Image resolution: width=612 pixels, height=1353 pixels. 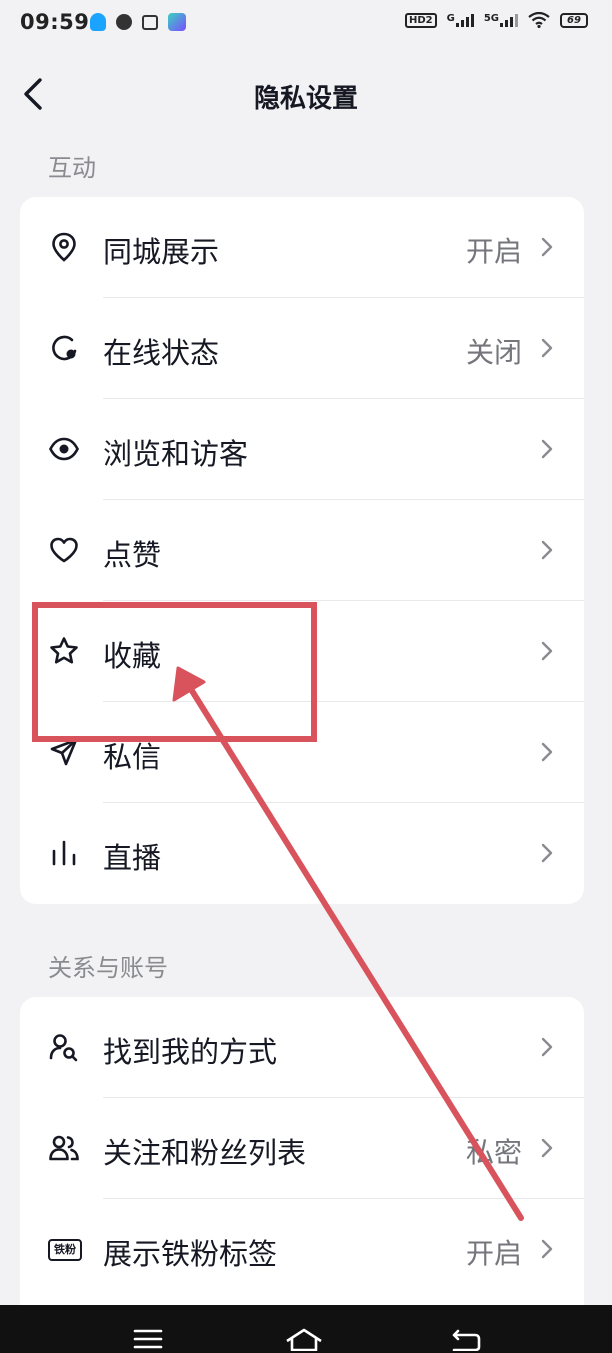 I want to click on status-time: 09:59, so click(x=55, y=22).